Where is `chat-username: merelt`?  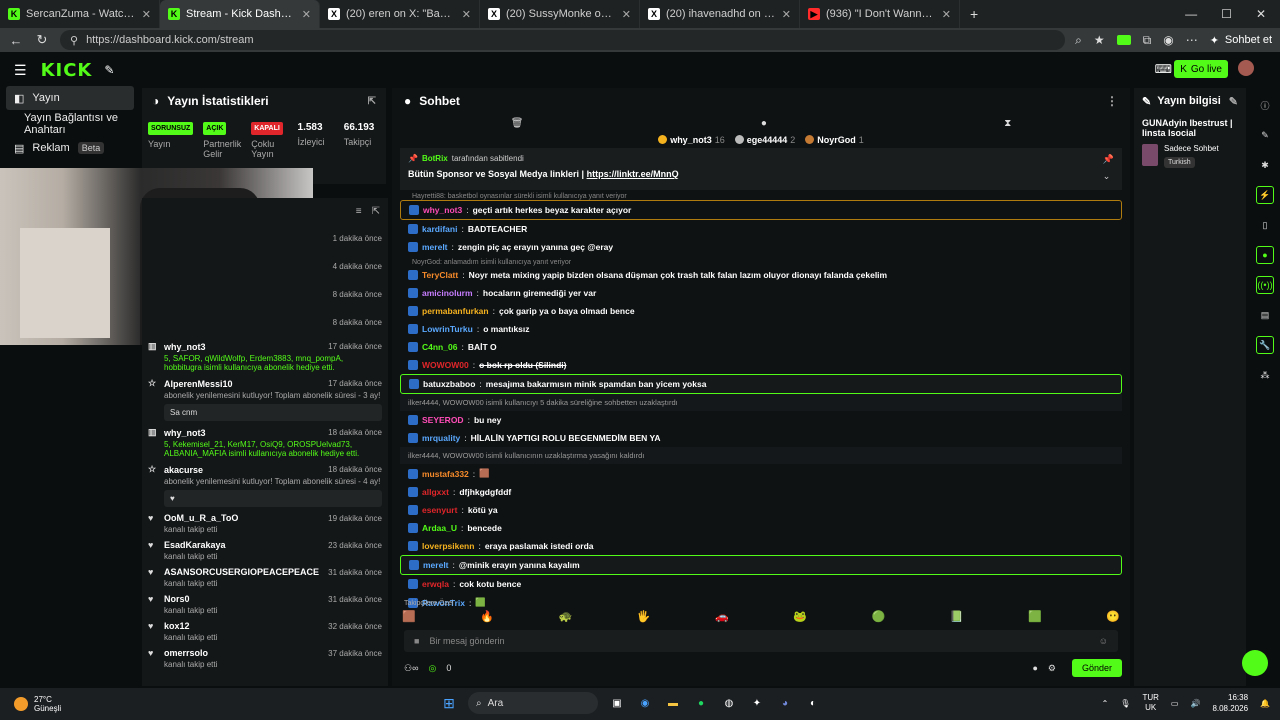
chat-username: merelt is located at coordinates (435, 247).